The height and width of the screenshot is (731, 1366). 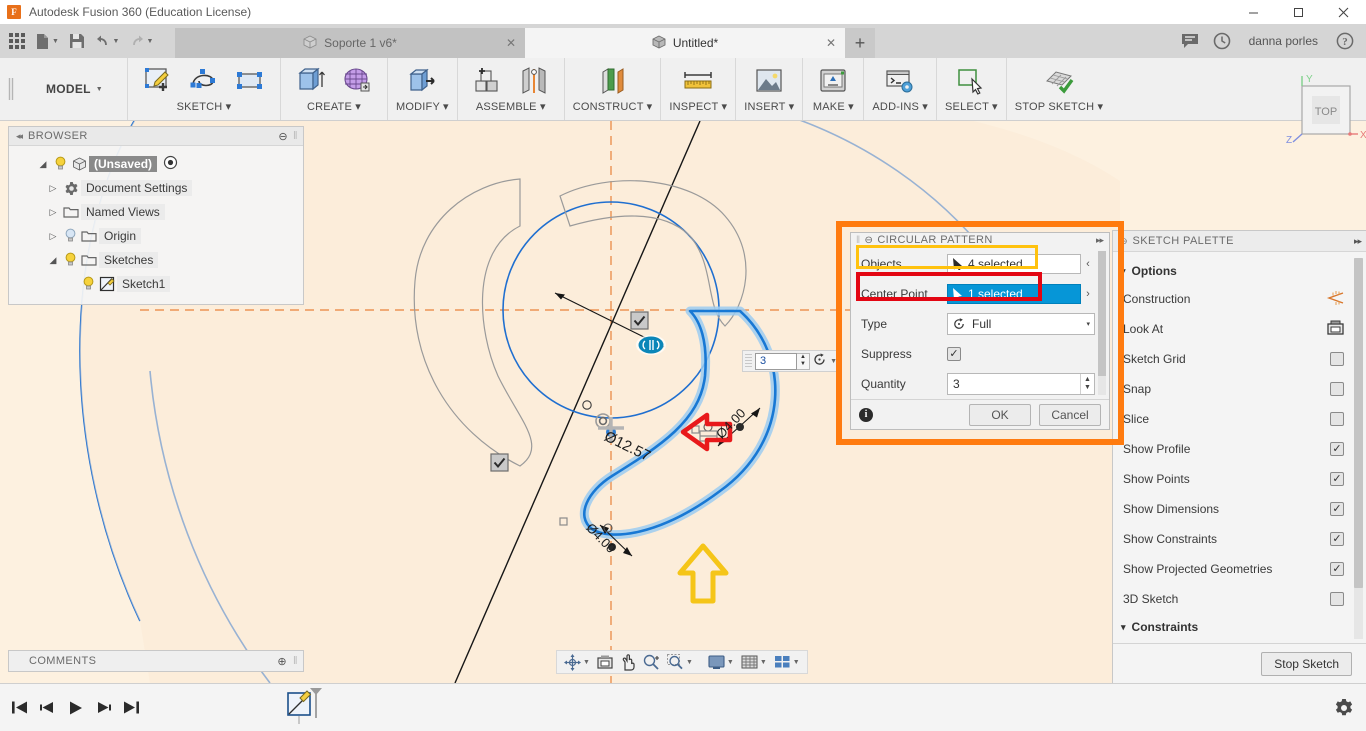 What do you see at coordinates (971, 108) in the screenshot?
I see `ribbon-group-label: SELECT ▾` at bounding box center [971, 108].